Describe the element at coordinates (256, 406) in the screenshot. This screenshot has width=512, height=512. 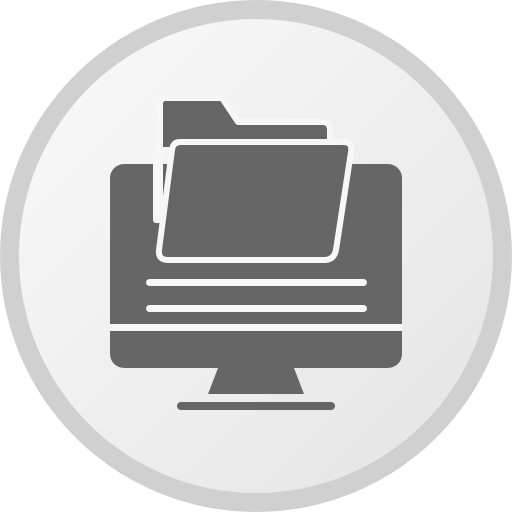
I see `monitor-base` at that location.